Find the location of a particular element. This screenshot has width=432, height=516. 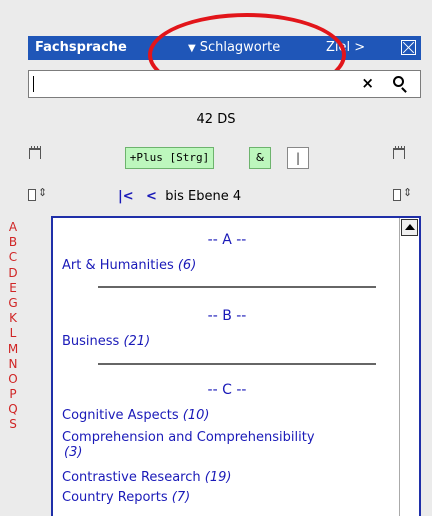

list-item: Comprehension and Comprehensibility (3) is located at coordinates (188, 445).